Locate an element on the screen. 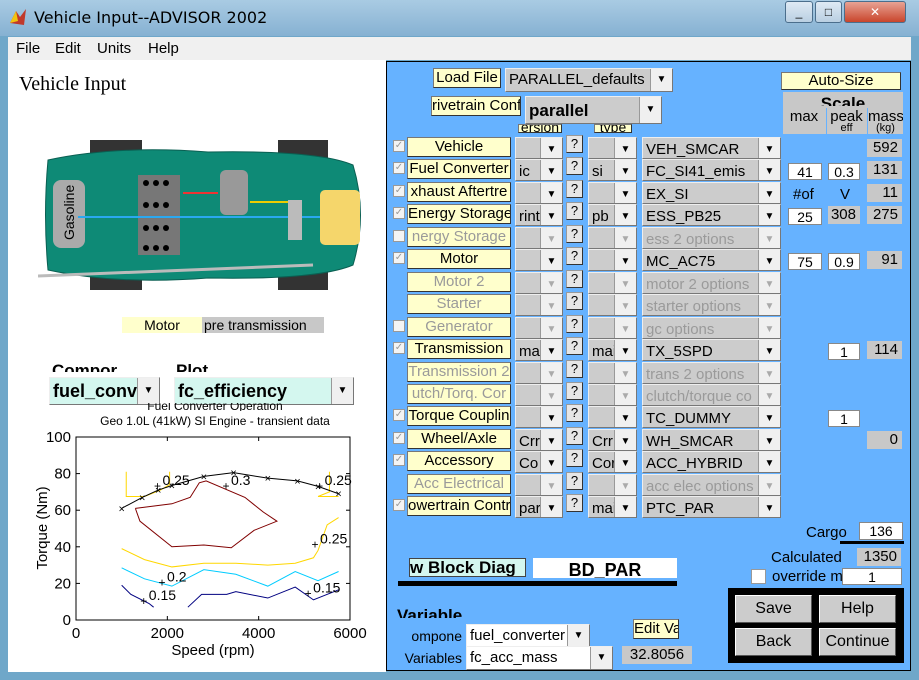 Image resolution: width=919 pixels, height=680 pixels. component-file-select: trans 2 options ▼ is located at coordinates (711, 372).